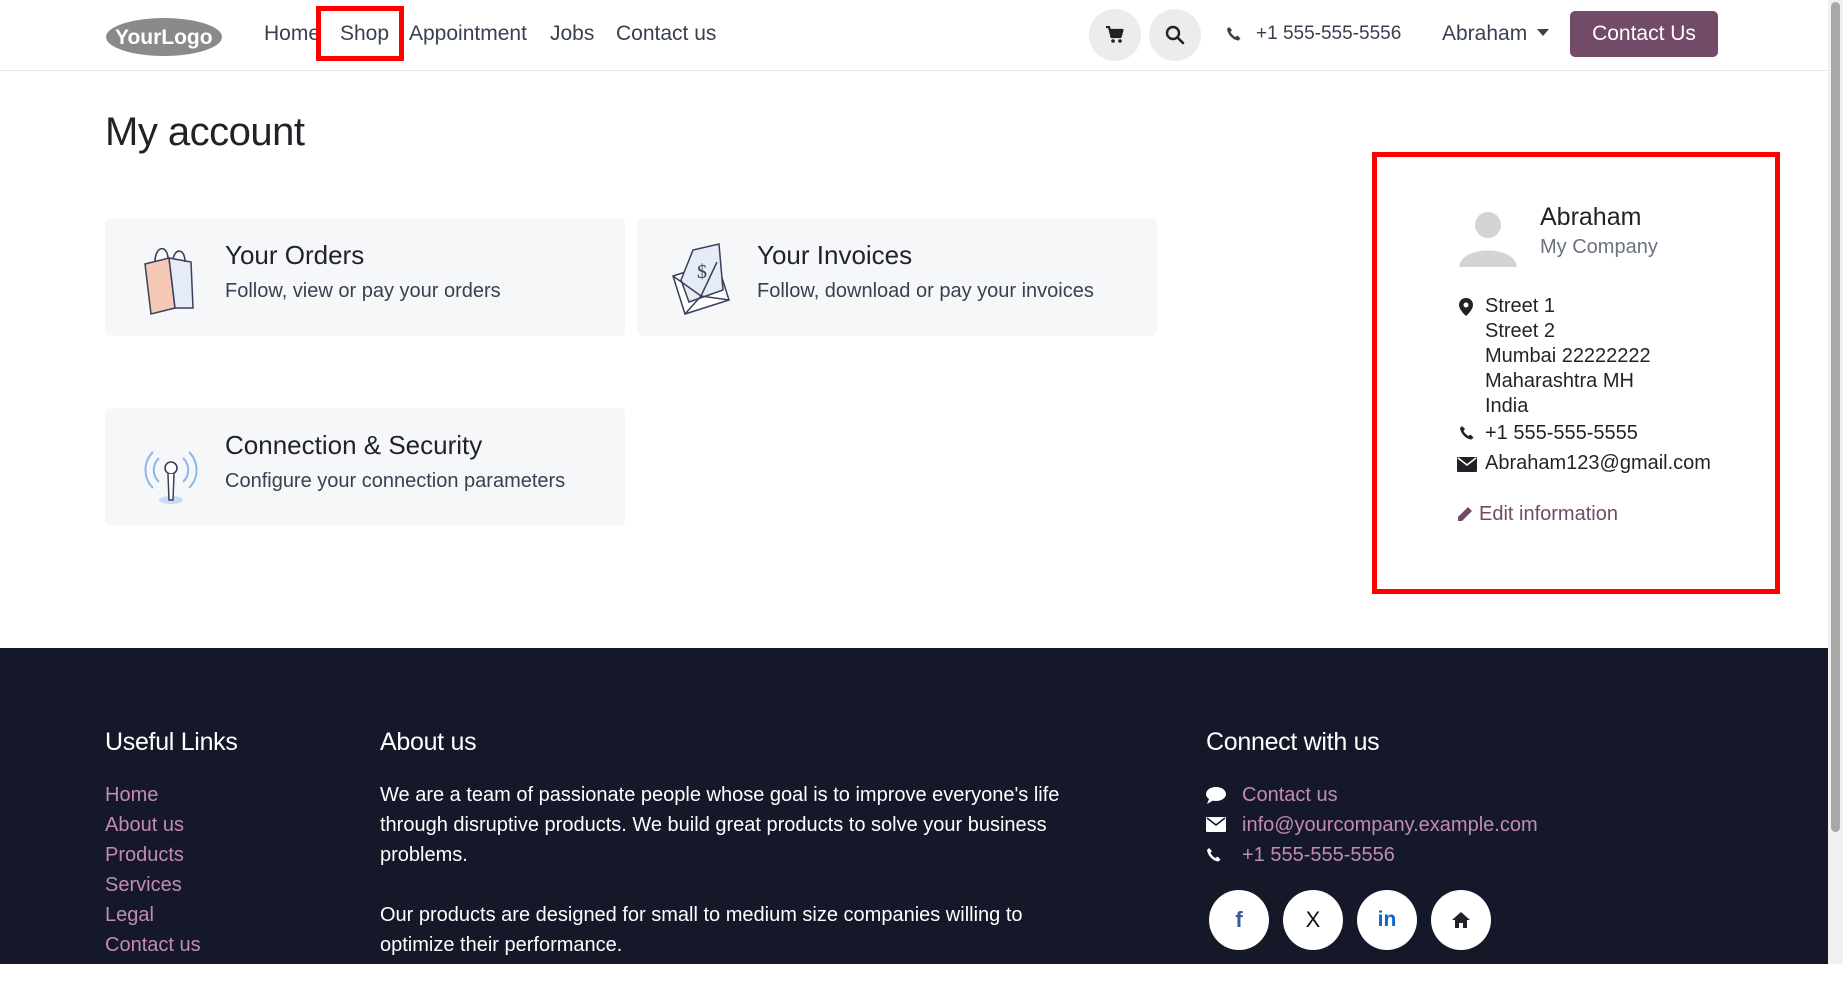 The width and height of the screenshot is (1843, 990). What do you see at coordinates (1591, 217) in the screenshot?
I see `profile-name: Abraham` at bounding box center [1591, 217].